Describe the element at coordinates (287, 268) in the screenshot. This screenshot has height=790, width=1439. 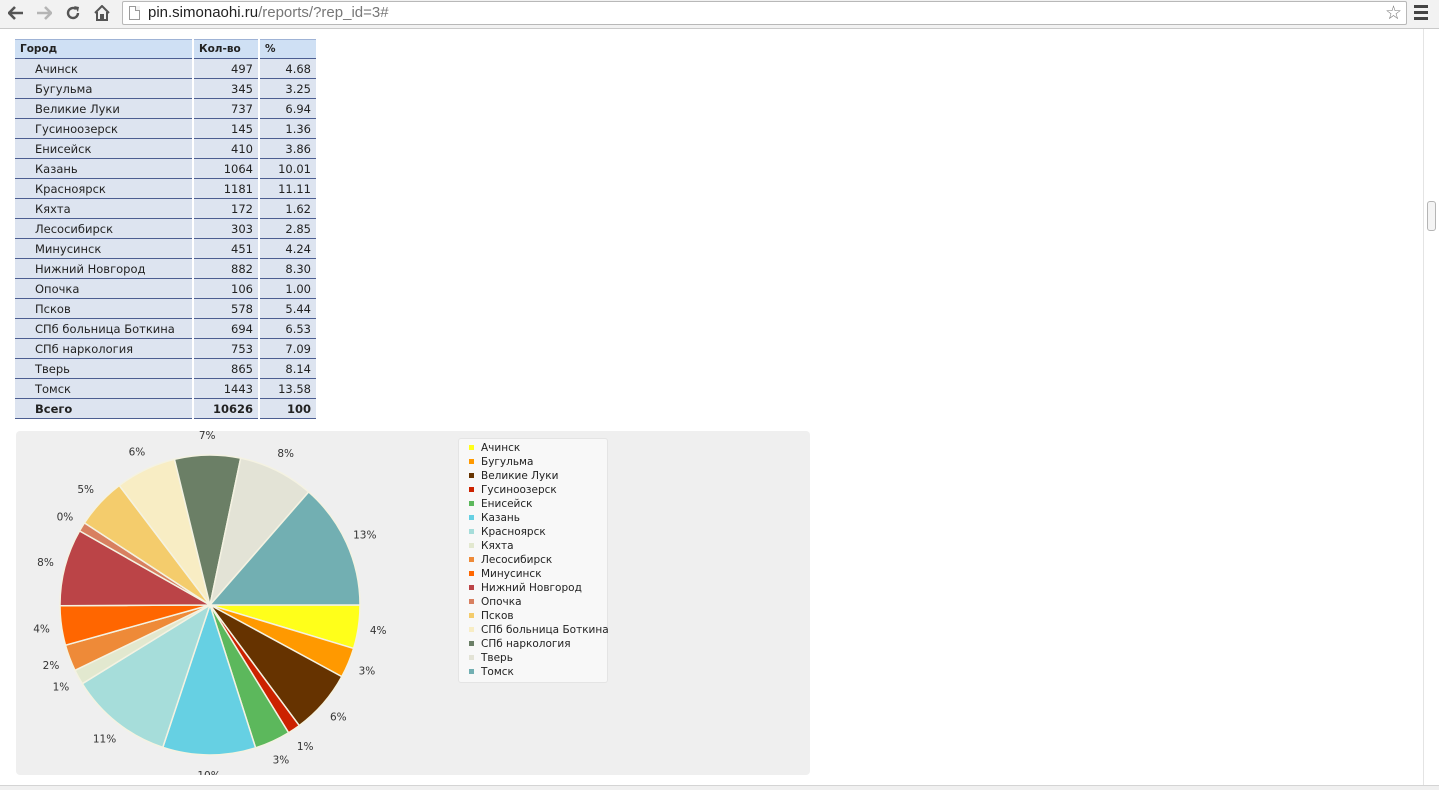
I see `percent-cell: 8.30` at that location.